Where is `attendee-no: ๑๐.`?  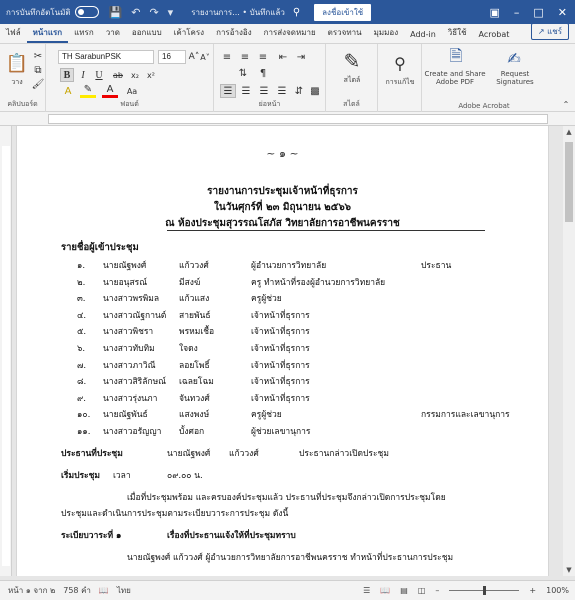 attendee-no: ๑๐. is located at coordinates (84, 415).